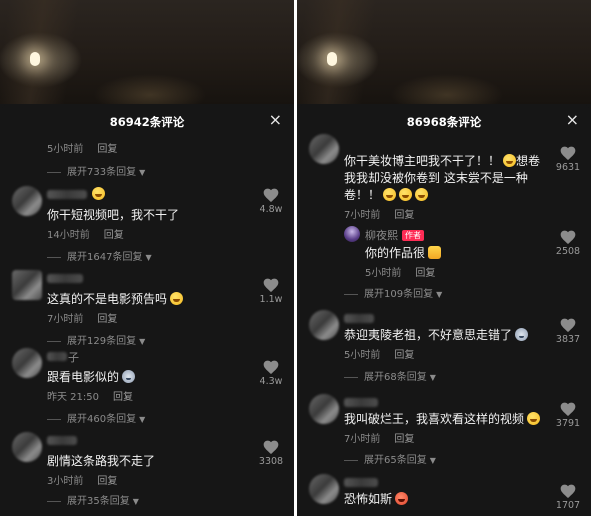 Image resolution: width=591 pixels, height=516 pixels. Describe the element at coordinates (436, 334) in the screenshot. I see `comment-text: 恭迎夷陵老祖，不好意思走错了` at that location.